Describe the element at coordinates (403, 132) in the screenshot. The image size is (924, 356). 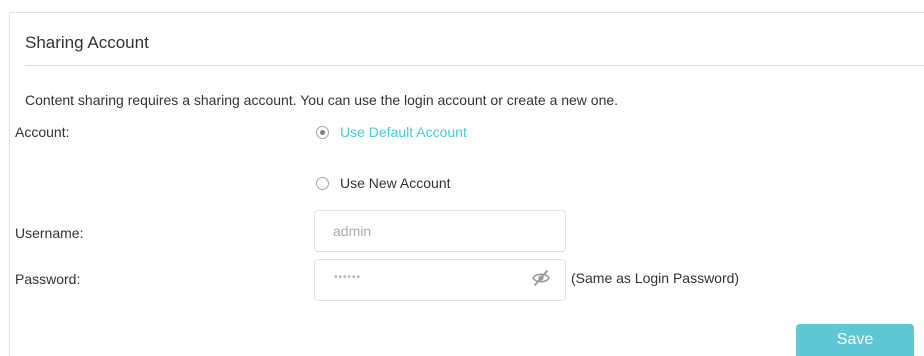
I see `radio-label-default-account: Use Default Account` at that location.